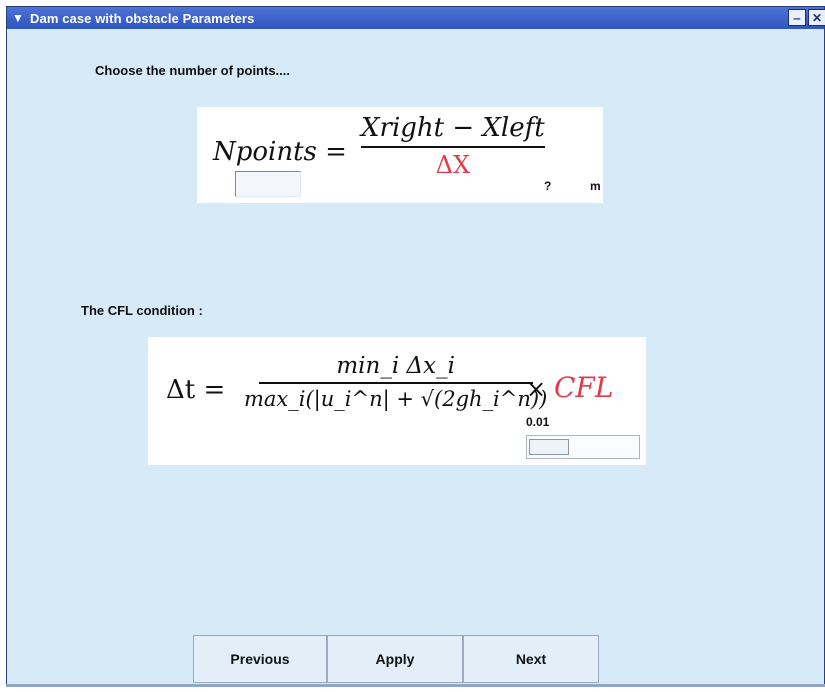 The width and height of the screenshot is (825, 692). What do you see at coordinates (584, 387) in the screenshot?
I see `cfl-symbol: CFL` at bounding box center [584, 387].